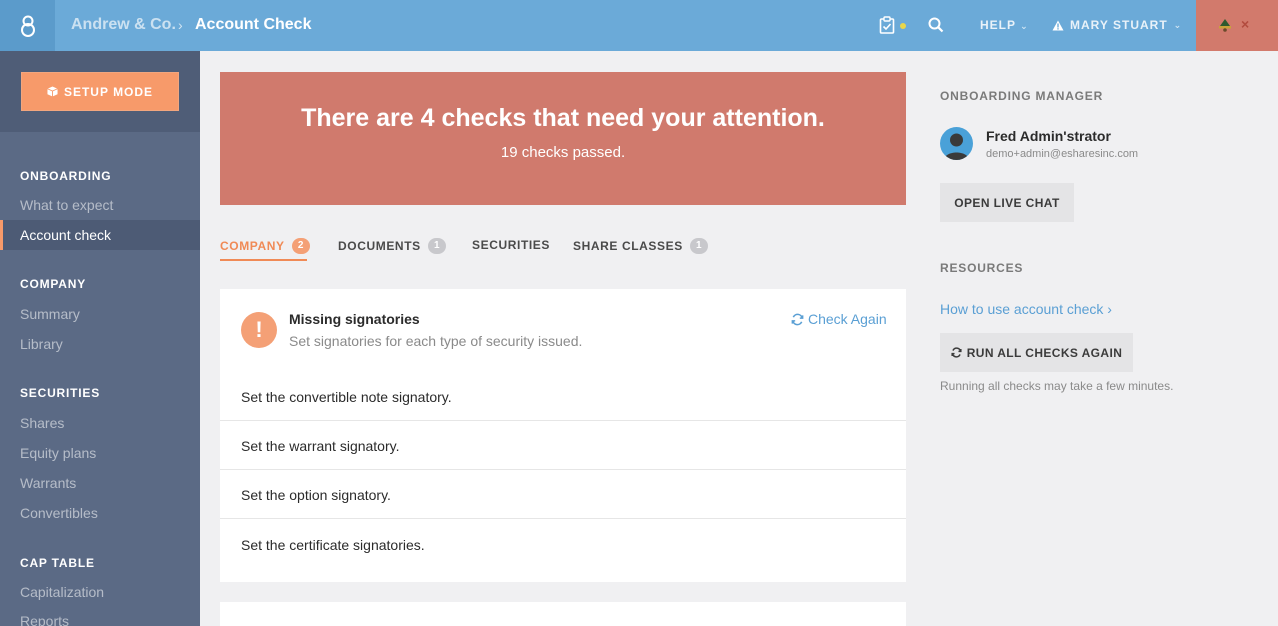 This screenshot has height=626, width=1278. Describe the element at coordinates (42, 423) in the screenshot. I see `sidebar-item-shares: Shares` at that location.